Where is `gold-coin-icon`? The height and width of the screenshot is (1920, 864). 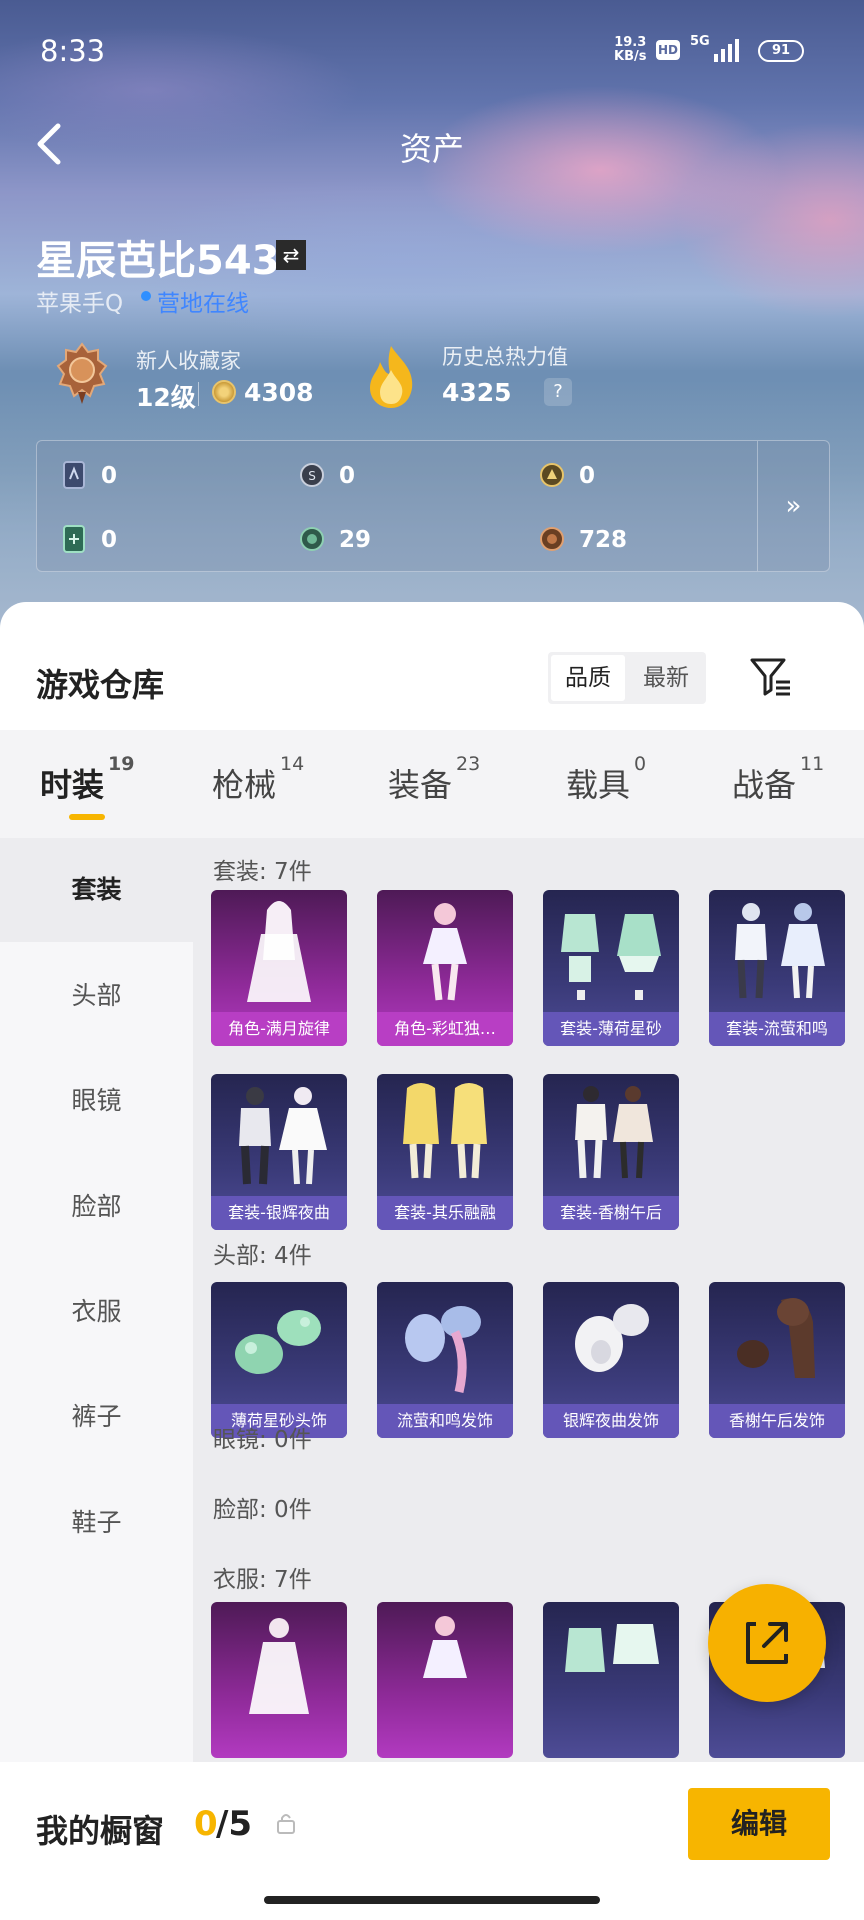 gold-coin-icon is located at coordinates (552, 475).